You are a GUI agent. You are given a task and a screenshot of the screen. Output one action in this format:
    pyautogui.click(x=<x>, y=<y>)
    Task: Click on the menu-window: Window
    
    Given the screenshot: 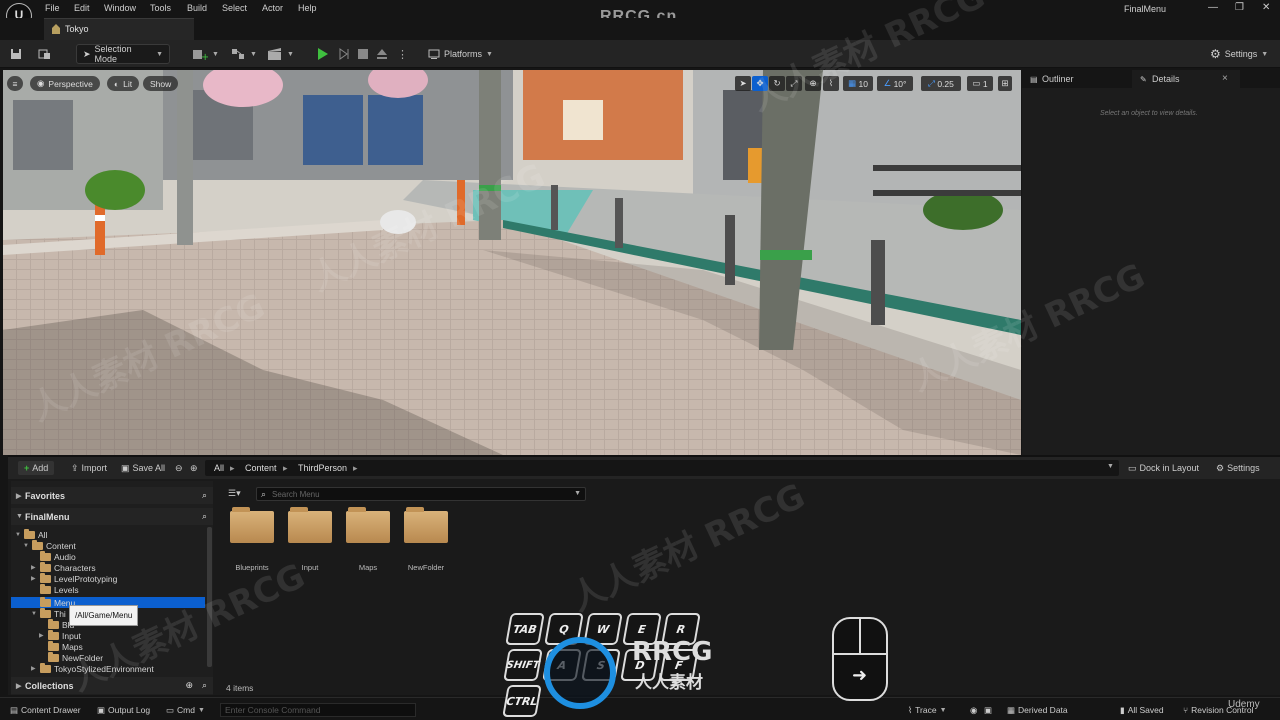 What is the action you would take?
    pyautogui.click(x=120, y=8)
    